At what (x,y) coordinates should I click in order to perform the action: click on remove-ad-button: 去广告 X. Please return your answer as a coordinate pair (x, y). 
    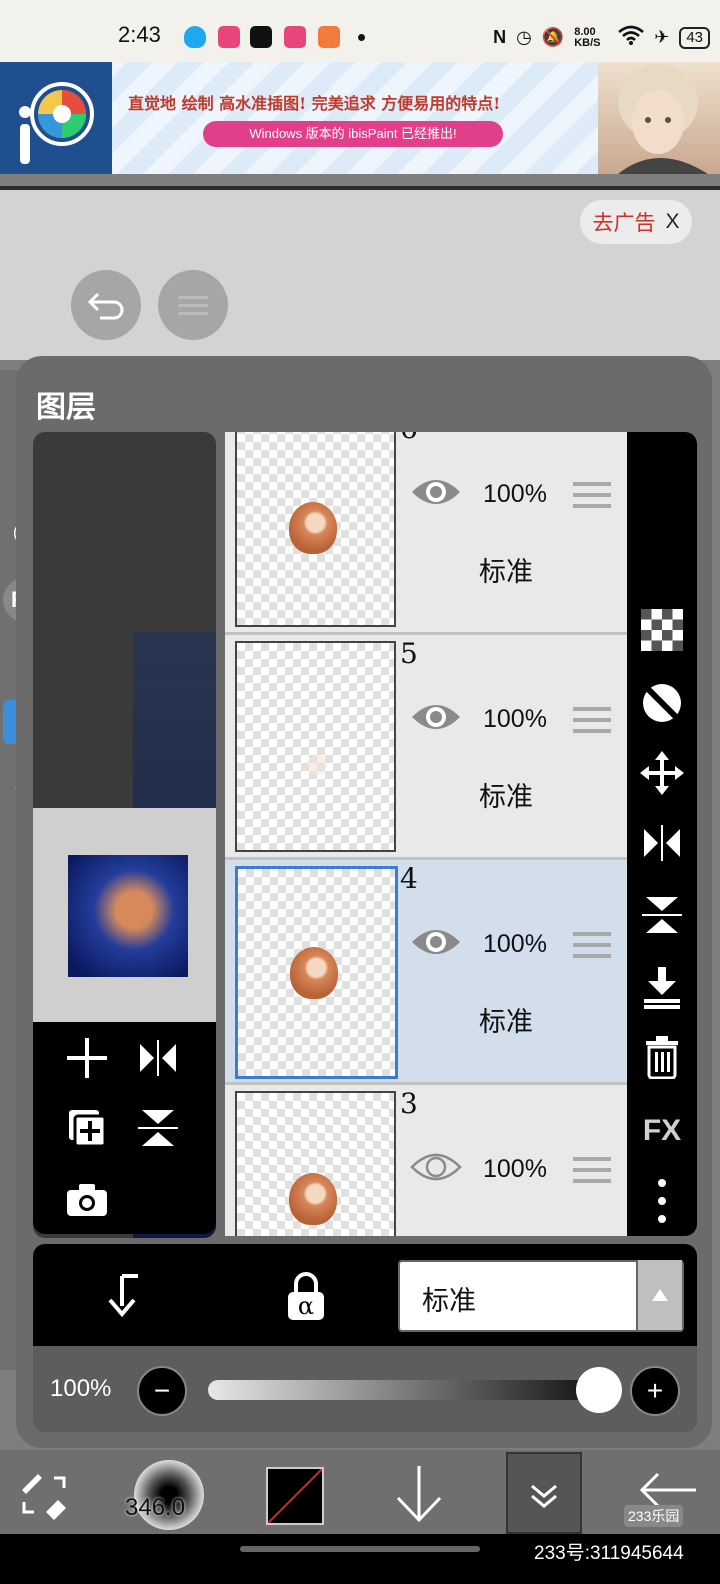
    Looking at the image, I should click on (636, 222).